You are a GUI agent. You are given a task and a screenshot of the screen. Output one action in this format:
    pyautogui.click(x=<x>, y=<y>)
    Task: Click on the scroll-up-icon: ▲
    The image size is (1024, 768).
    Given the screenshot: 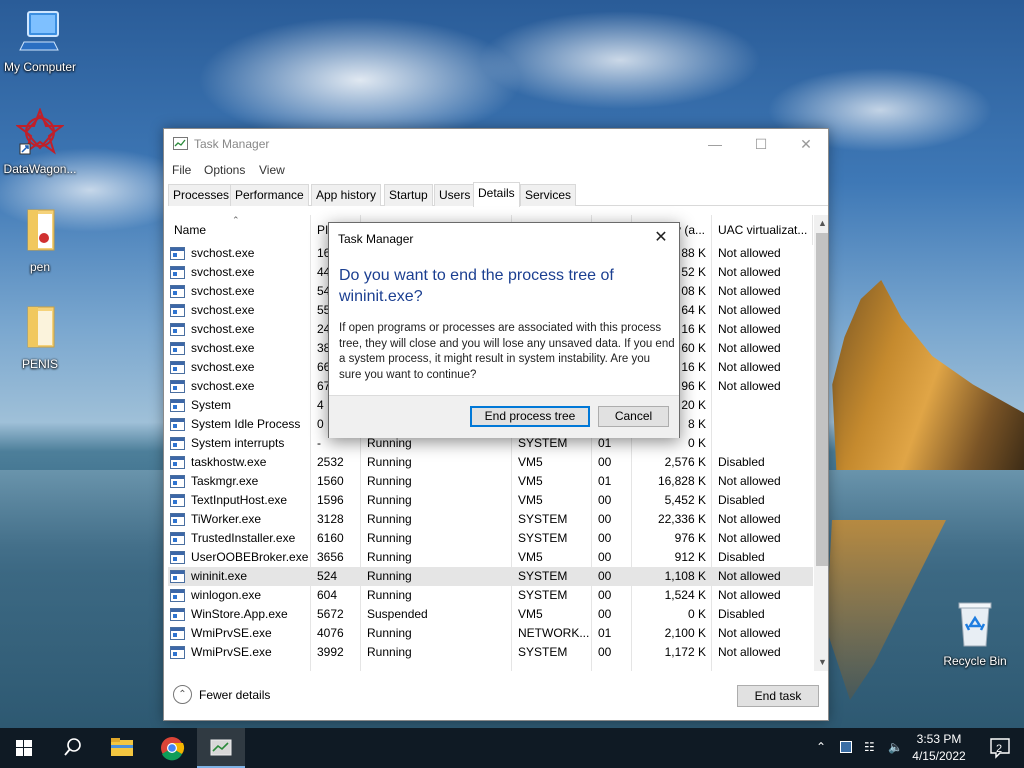 What is the action you would take?
    pyautogui.click(x=821, y=223)
    